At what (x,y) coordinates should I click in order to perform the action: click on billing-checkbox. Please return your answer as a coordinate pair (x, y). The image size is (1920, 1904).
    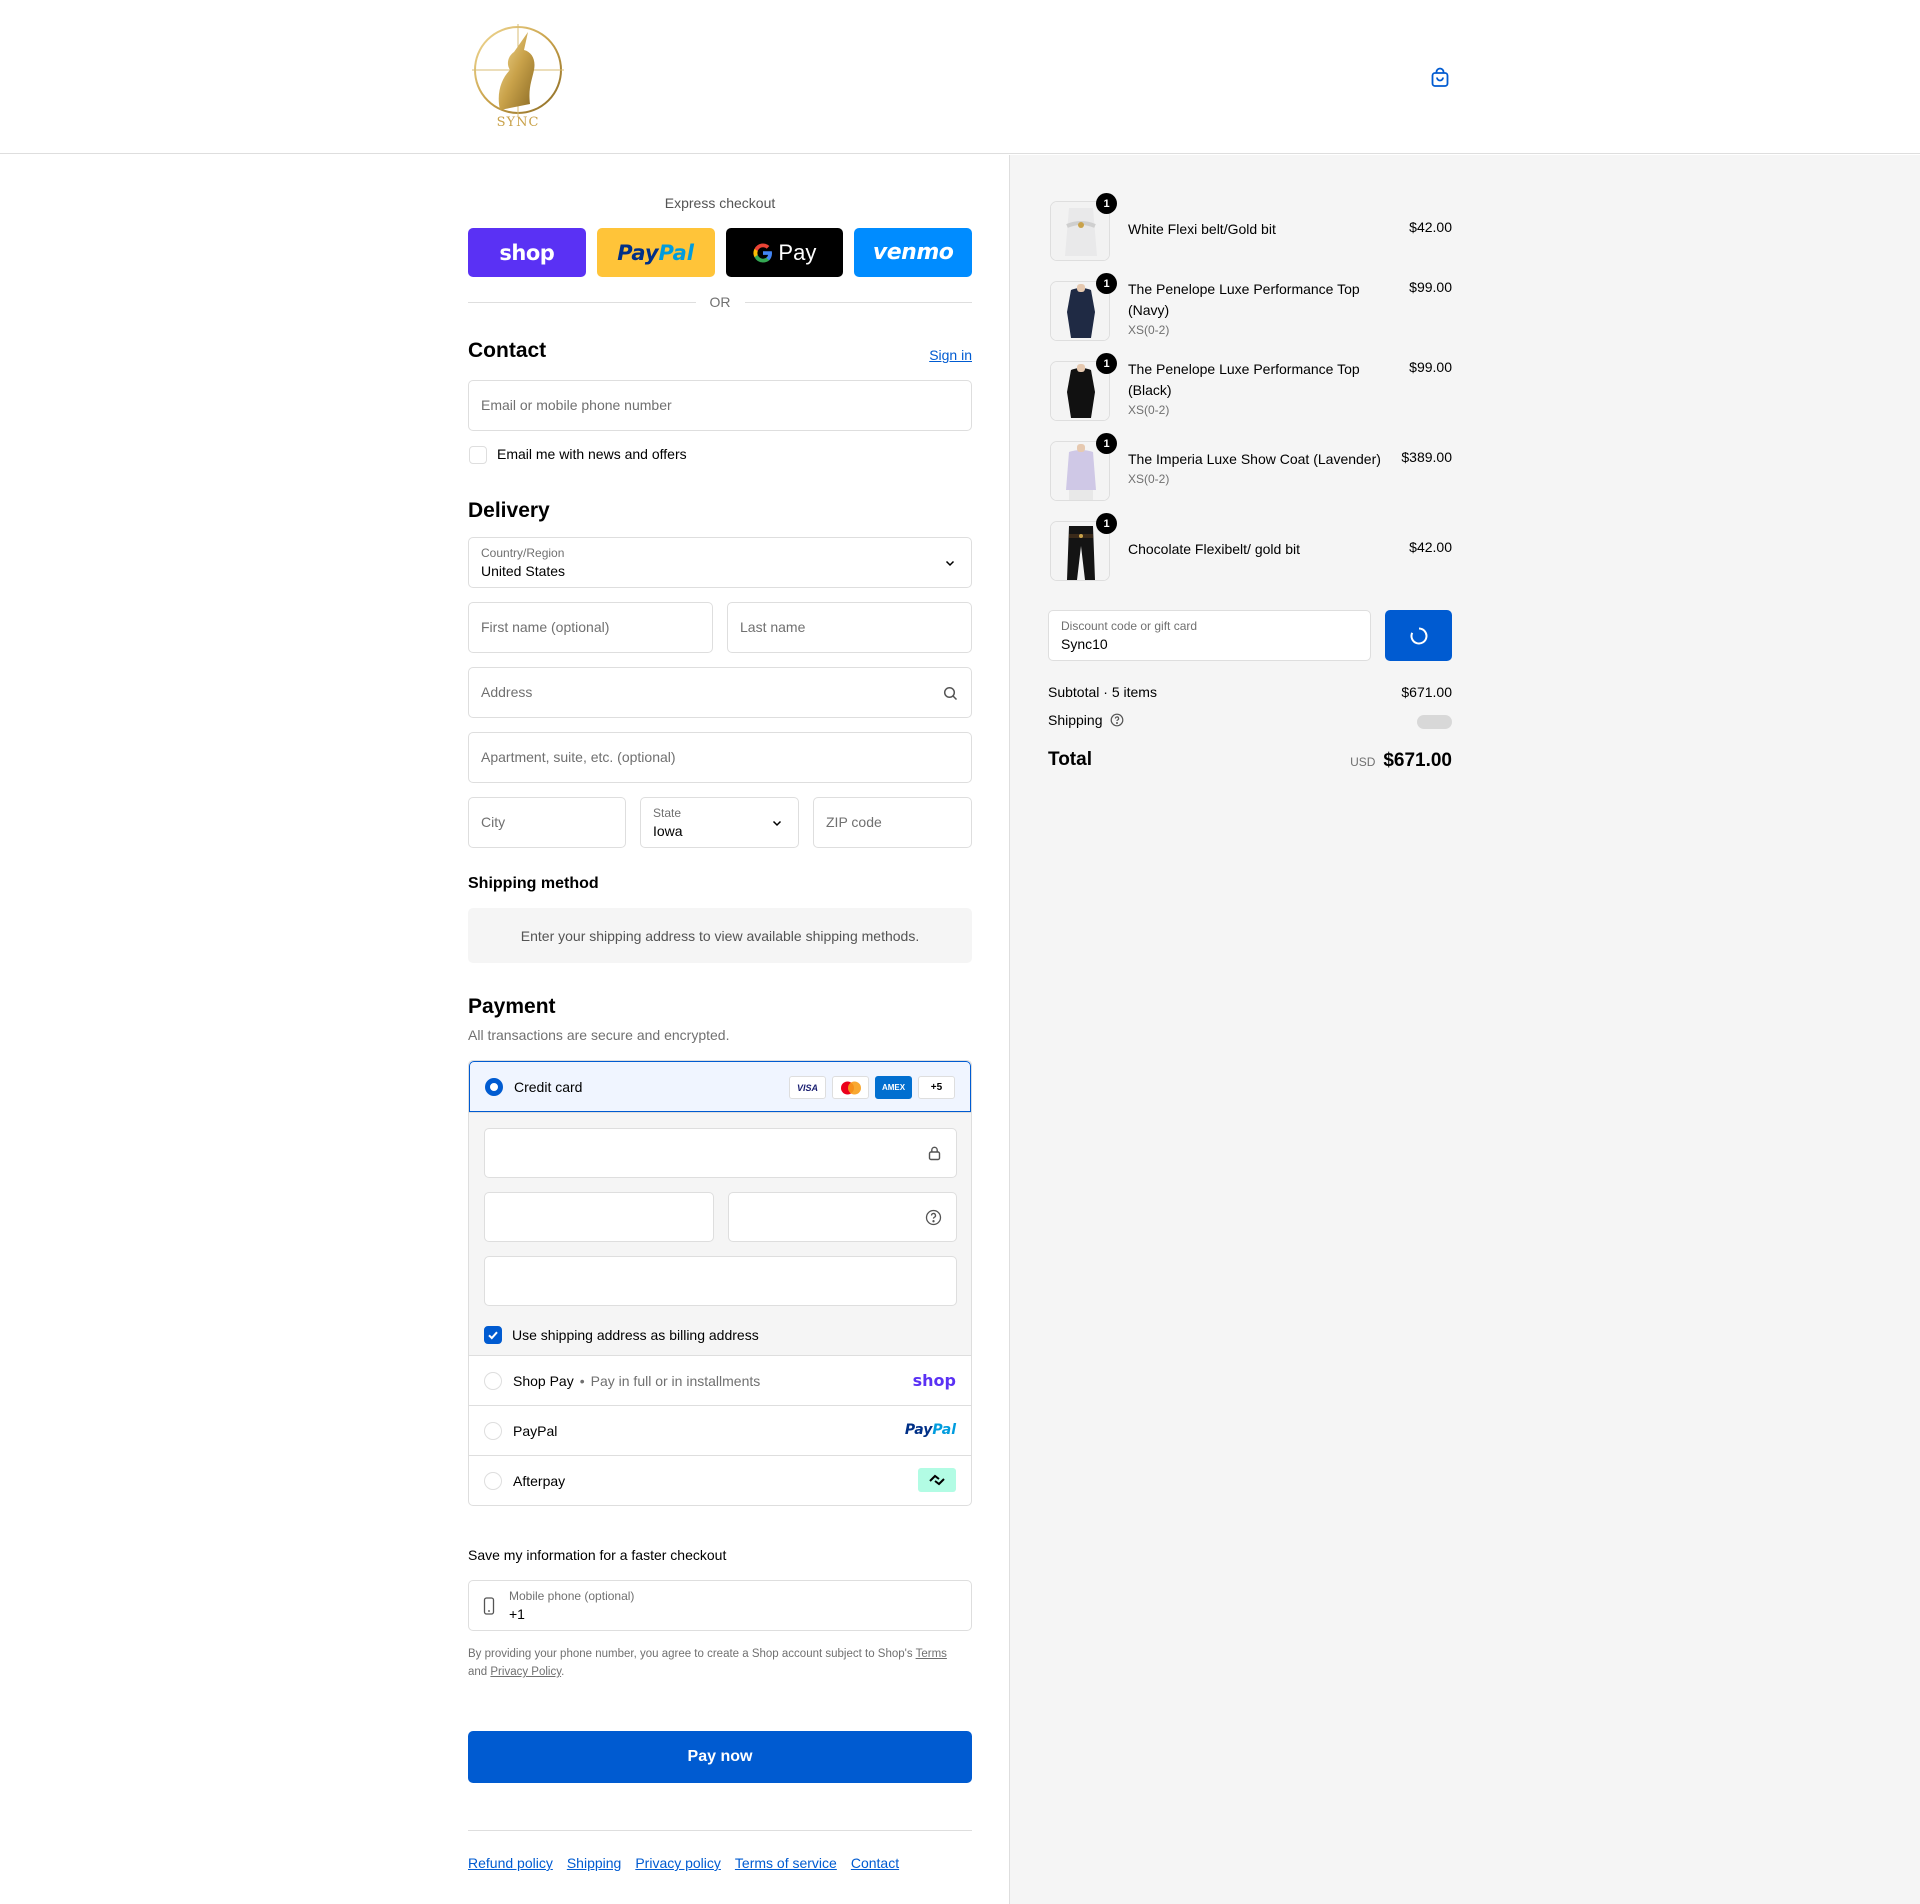
    Looking at the image, I should click on (493, 1335).